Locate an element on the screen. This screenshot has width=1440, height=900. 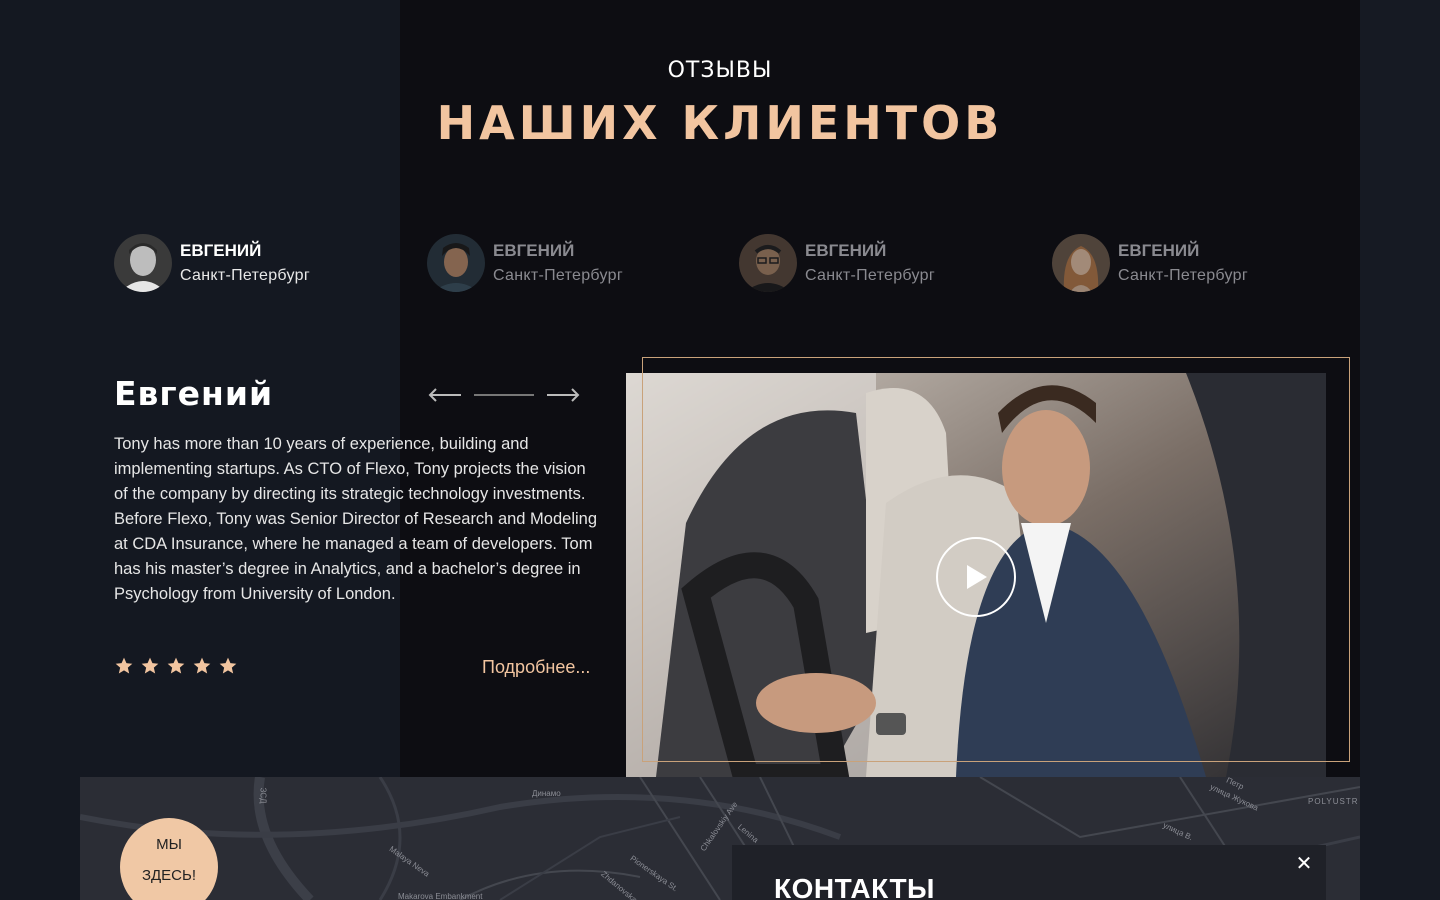
review-slider-nav is located at coordinates (504, 395).